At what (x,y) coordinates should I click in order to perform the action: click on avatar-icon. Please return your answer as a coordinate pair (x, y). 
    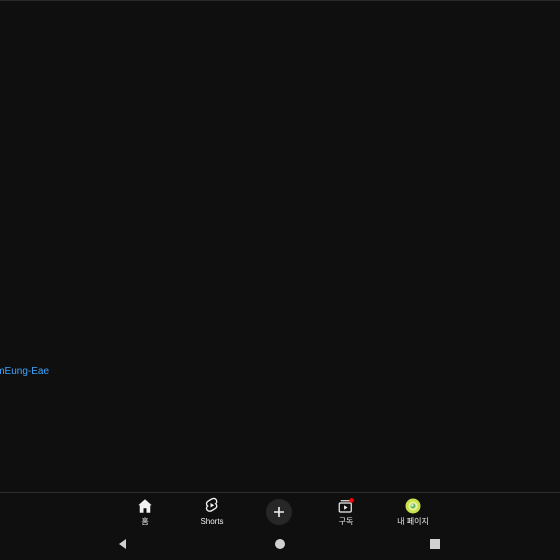
    Looking at the image, I should click on (413, 506).